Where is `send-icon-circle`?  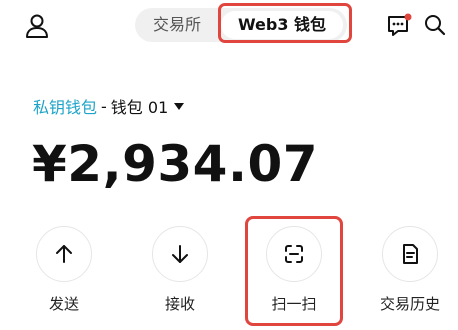 send-icon-circle is located at coordinates (64, 254).